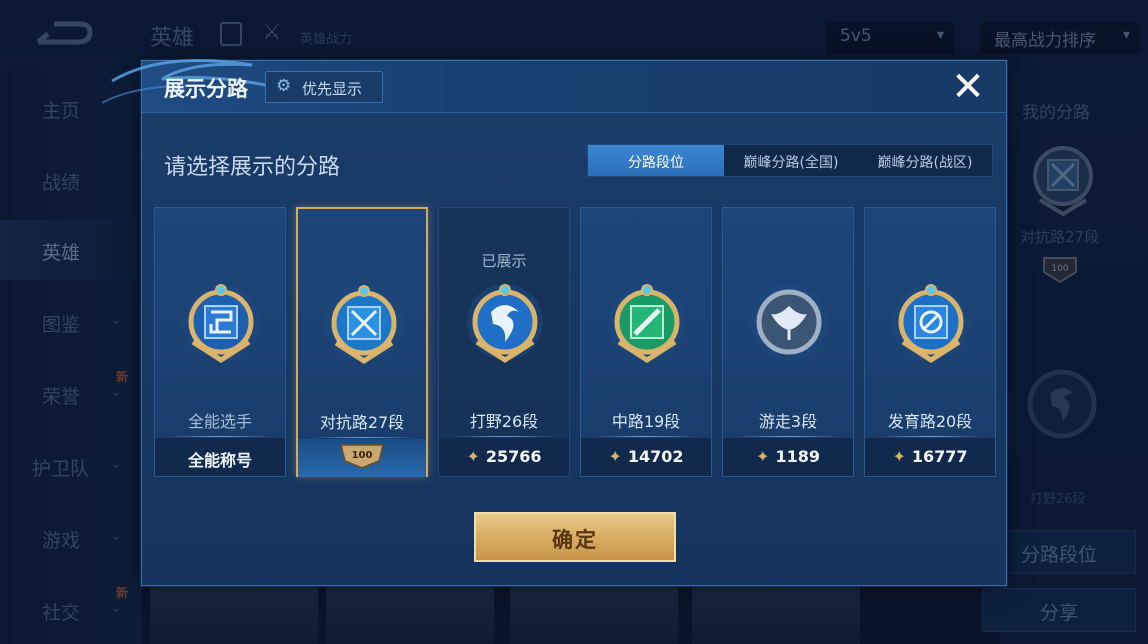 The height and width of the screenshot is (644, 1148). Describe the element at coordinates (797, 456) in the screenshot. I see `lane-power-value: 1189` at that location.